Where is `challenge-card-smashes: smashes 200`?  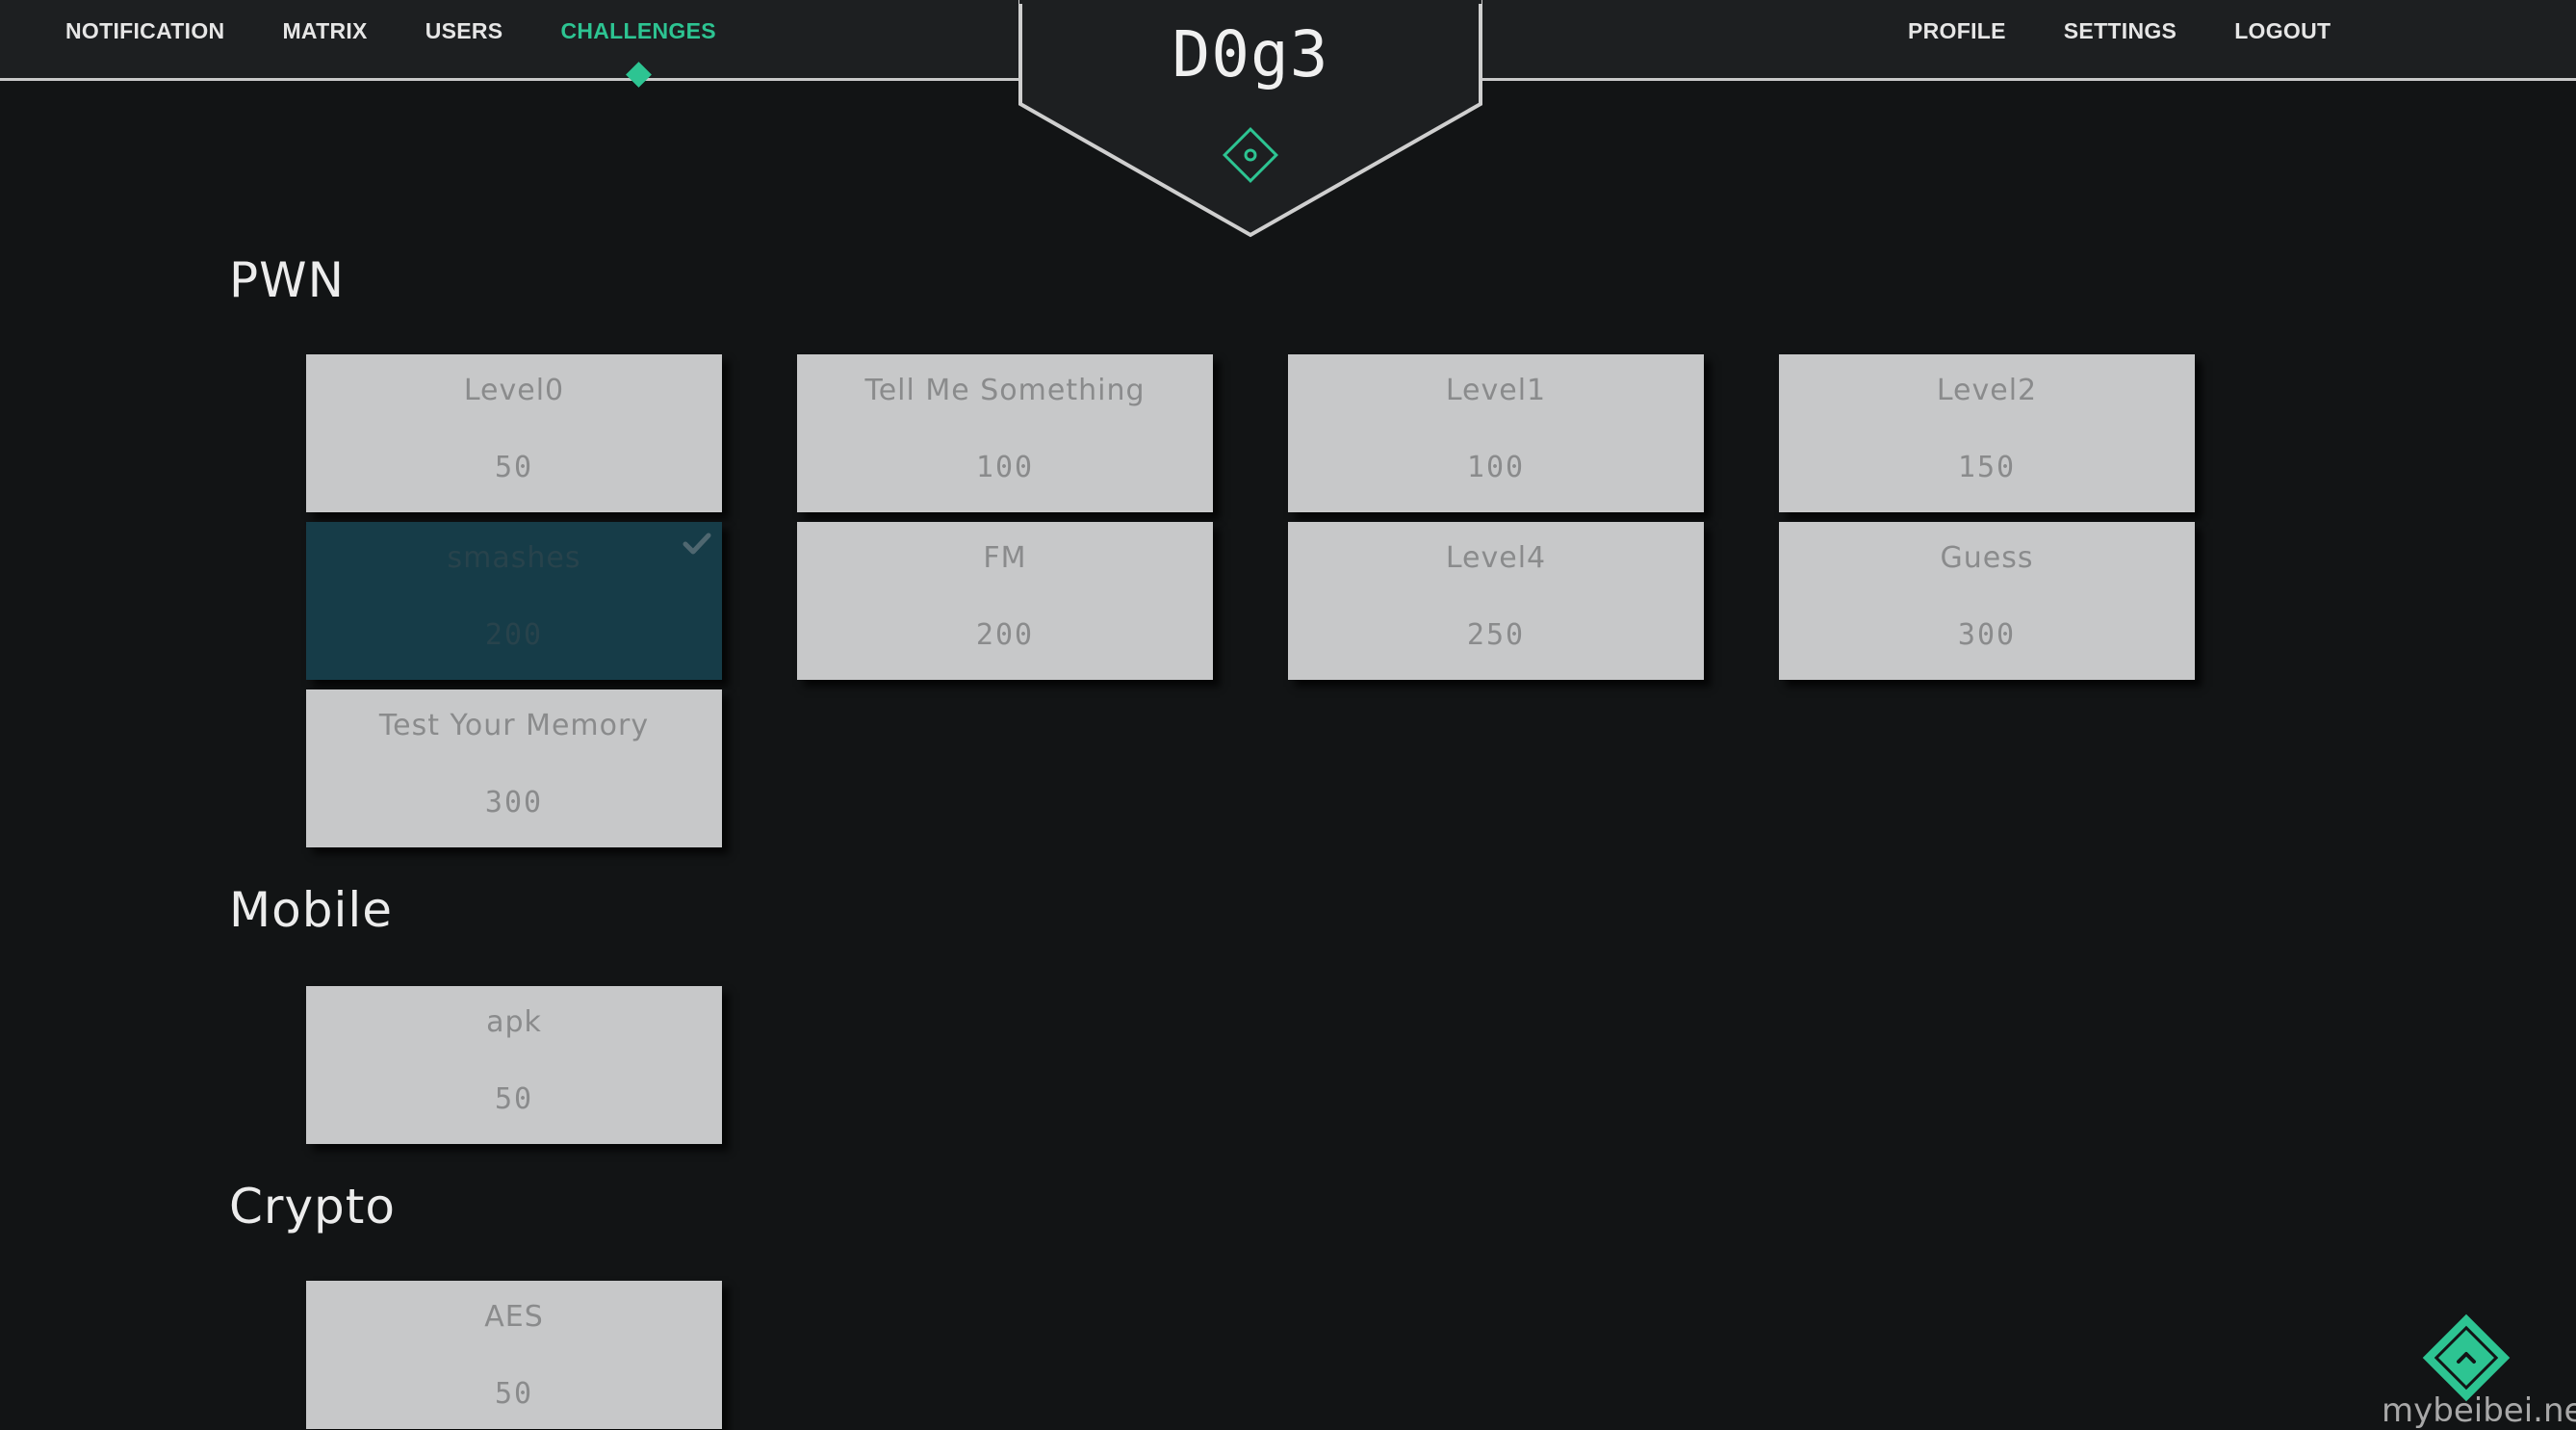 challenge-card-smashes: smashes 200 is located at coordinates (514, 601).